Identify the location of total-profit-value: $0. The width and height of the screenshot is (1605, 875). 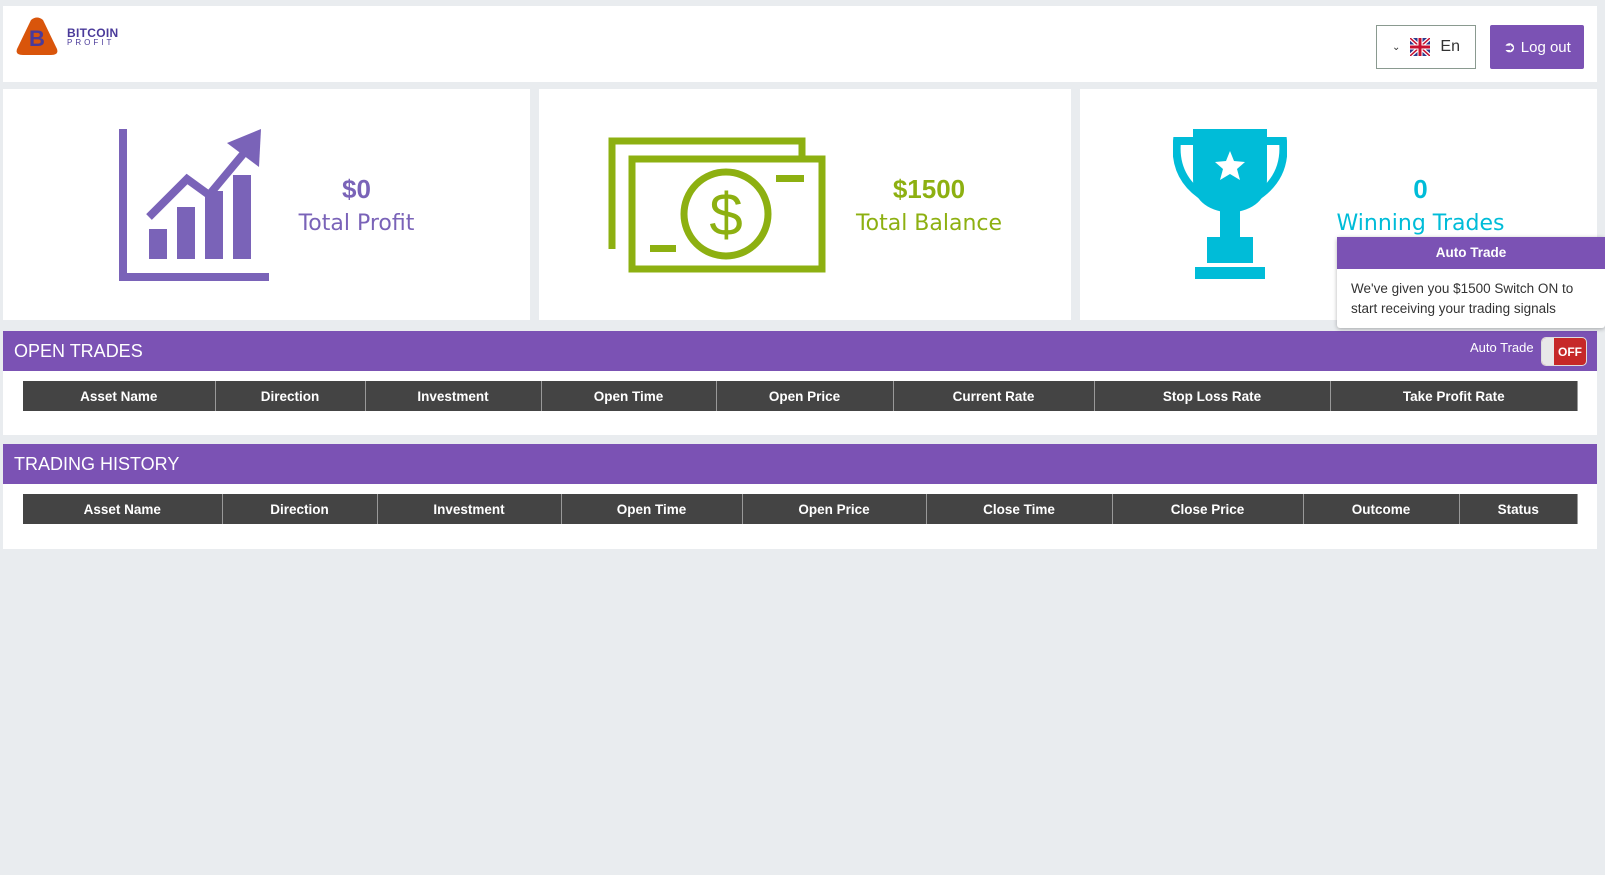
(356, 188).